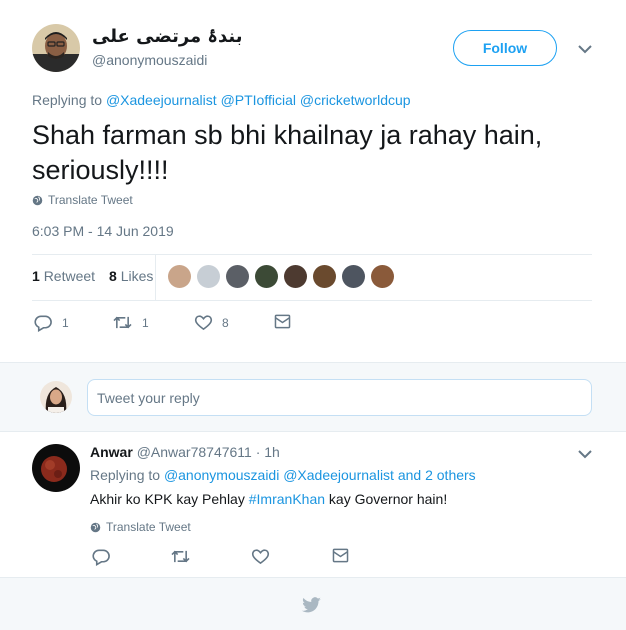  I want to click on like-stat: 8 Likes, so click(131, 276).